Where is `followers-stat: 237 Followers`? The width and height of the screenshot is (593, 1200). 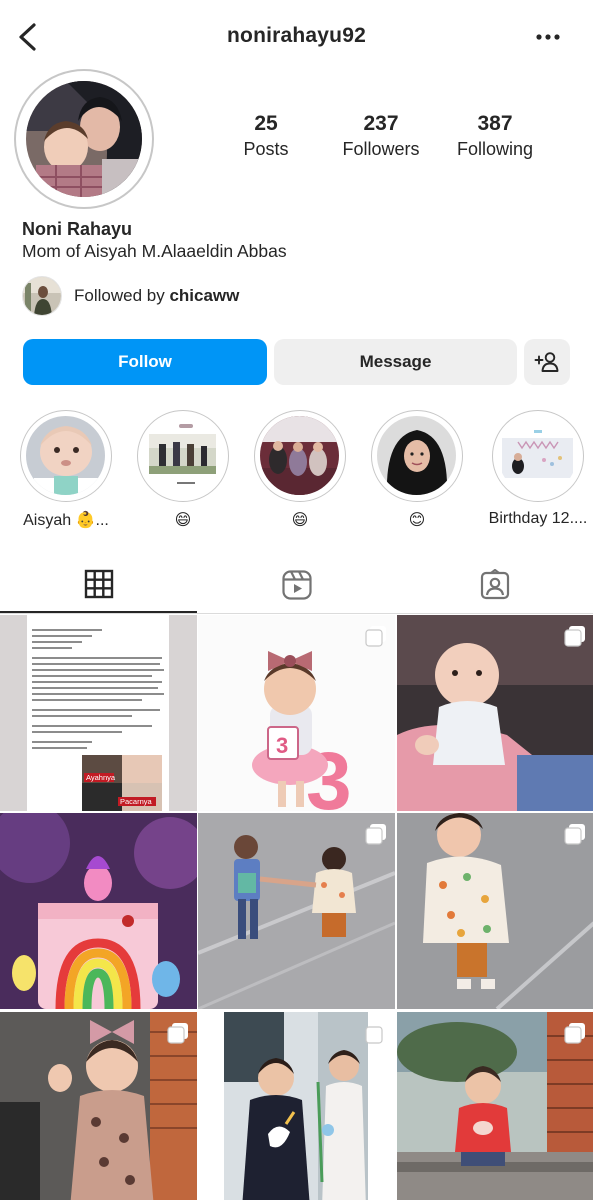
followers-stat: 237 Followers is located at coordinates (381, 136).